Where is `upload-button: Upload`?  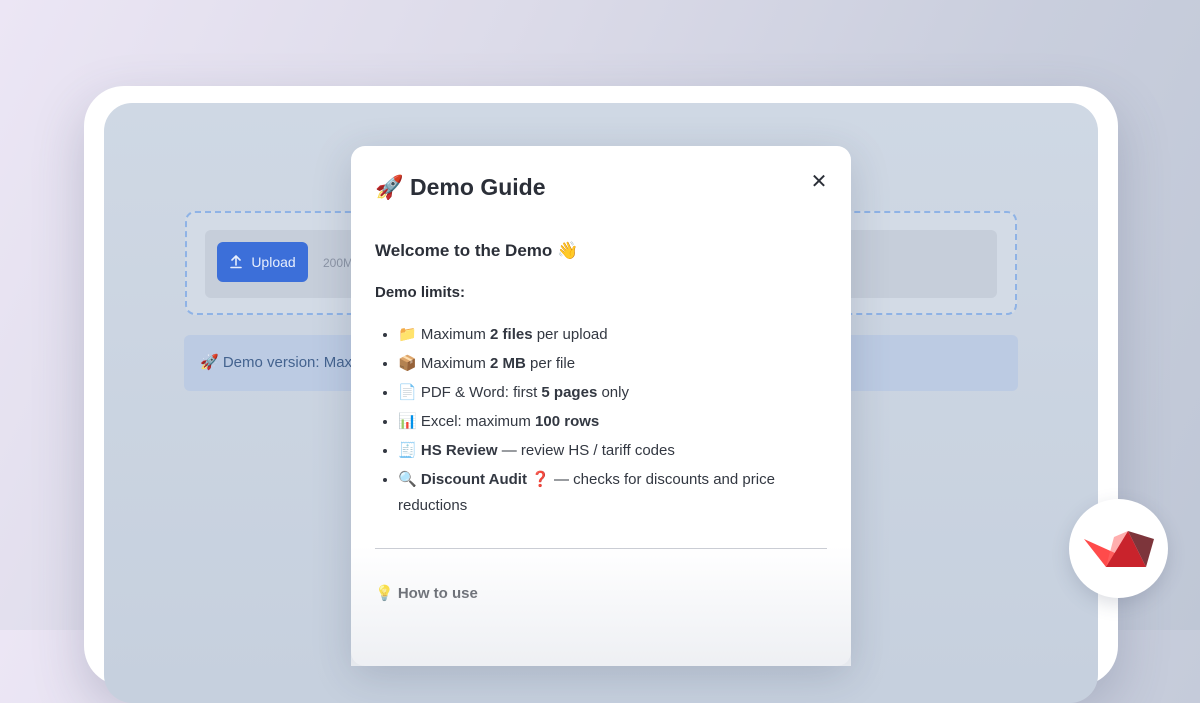 upload-button: Upload is located at coordinates (262, 262).